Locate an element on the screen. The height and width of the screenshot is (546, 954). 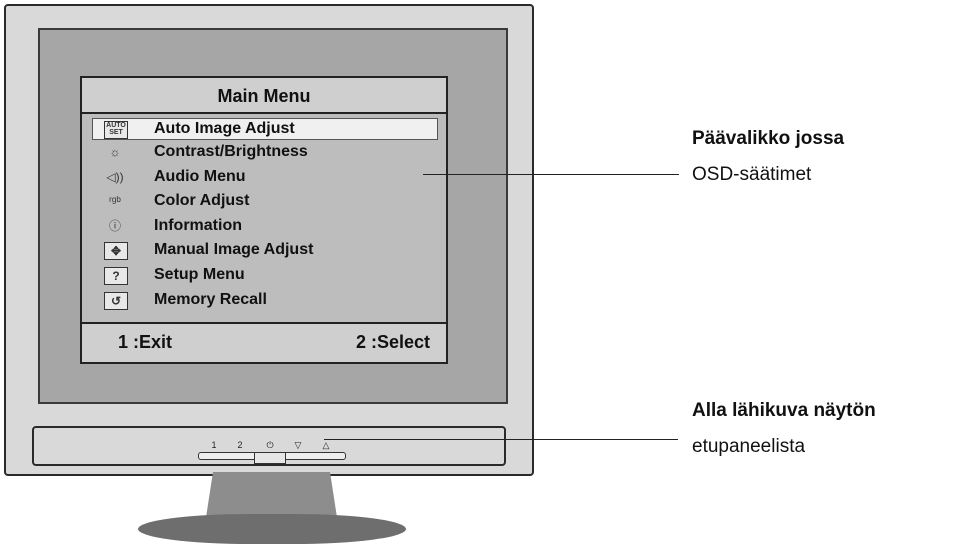
menu-item-label: Memory Recall is located at coordinates (210, 299).